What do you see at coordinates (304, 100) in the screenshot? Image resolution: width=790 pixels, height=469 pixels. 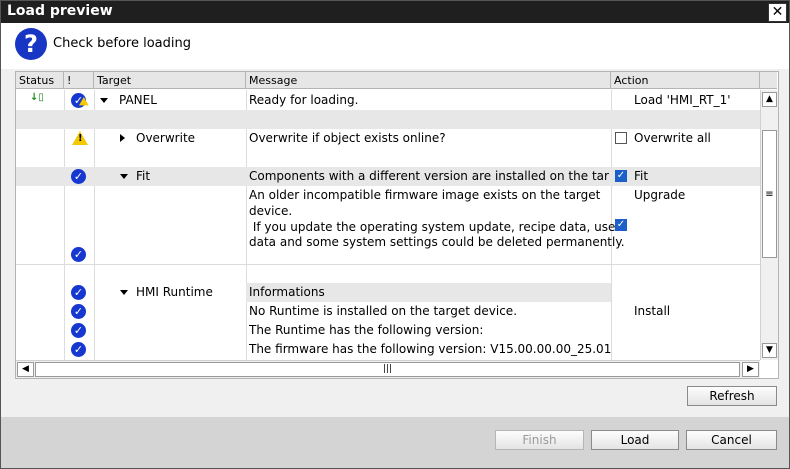 I see `row-message-panel: Ready for loading.` at bounding box center [304, 100].